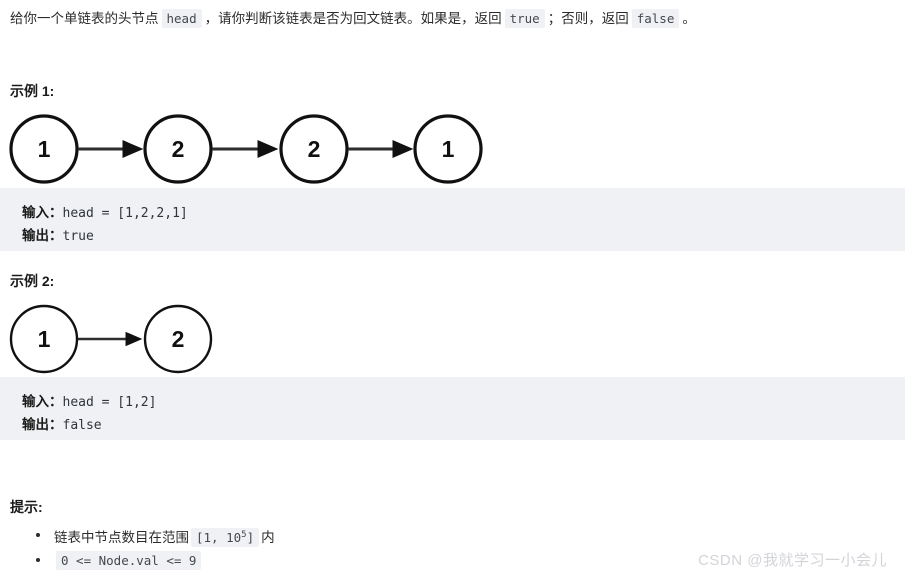 The height and width of the screenshot is (579, 905). Describe the element at coordinates (463, 236) in the screenshot. I see `example-1-output-line: 输出：true` at that location.